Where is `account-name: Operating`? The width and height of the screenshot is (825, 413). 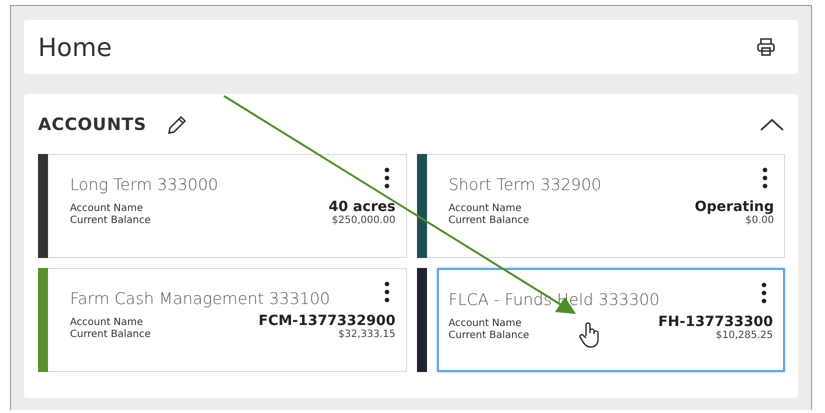 account-name: Operating is located at coordinates (734, 207).